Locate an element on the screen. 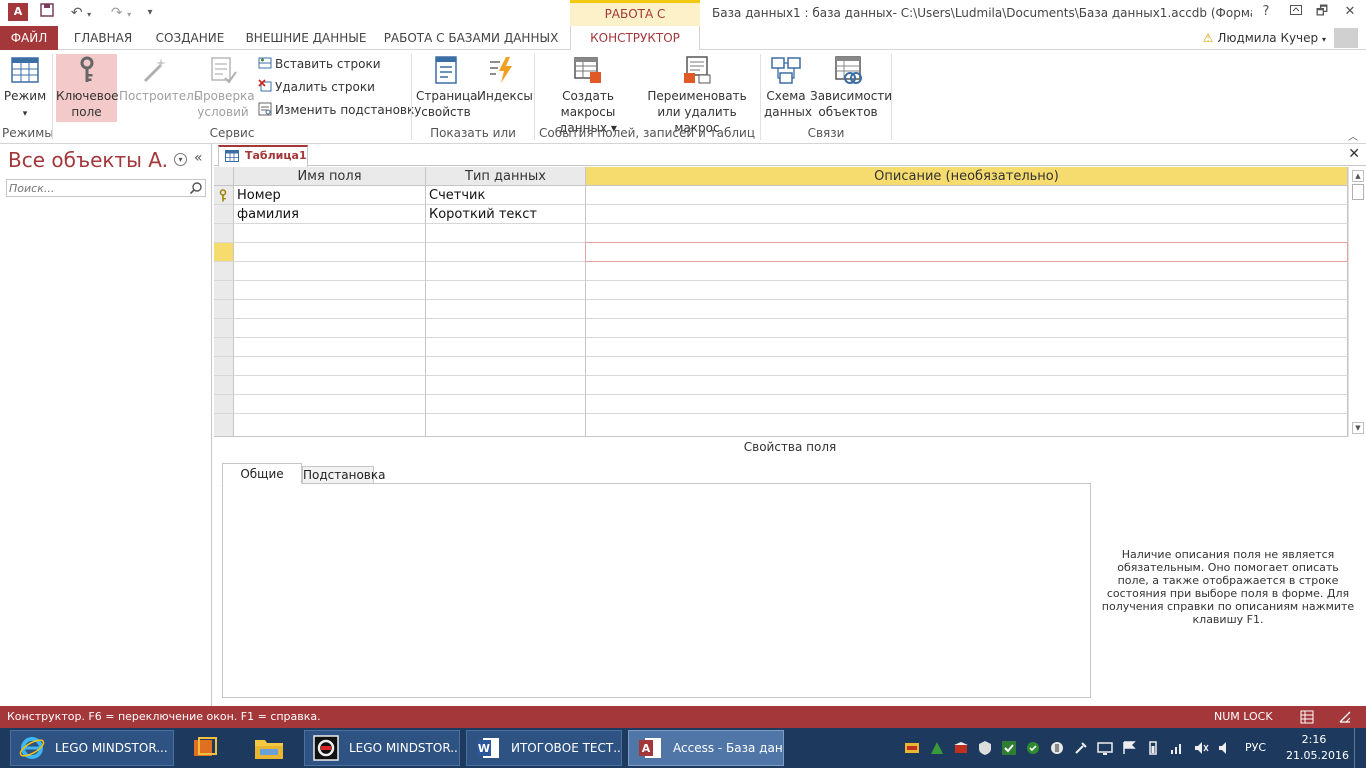 The height and width of the screenshot is (768, 1366). design-view-icon is located at coordinates (1345, 717).